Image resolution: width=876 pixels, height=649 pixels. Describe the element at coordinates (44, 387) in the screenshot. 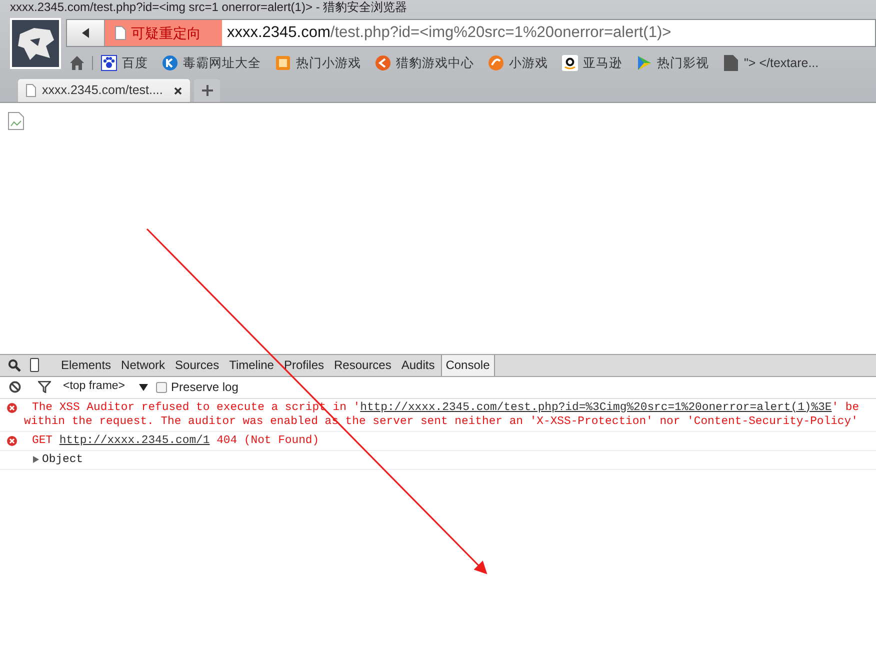

I see `filter-icon` at that location.